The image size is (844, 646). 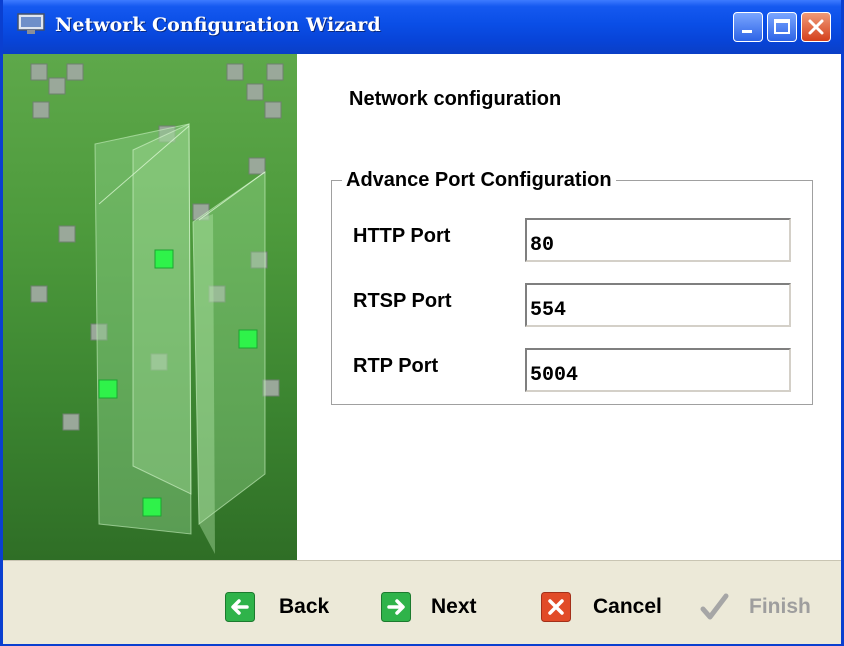 I want to click on minimize-button, so click(x=748, y=27).